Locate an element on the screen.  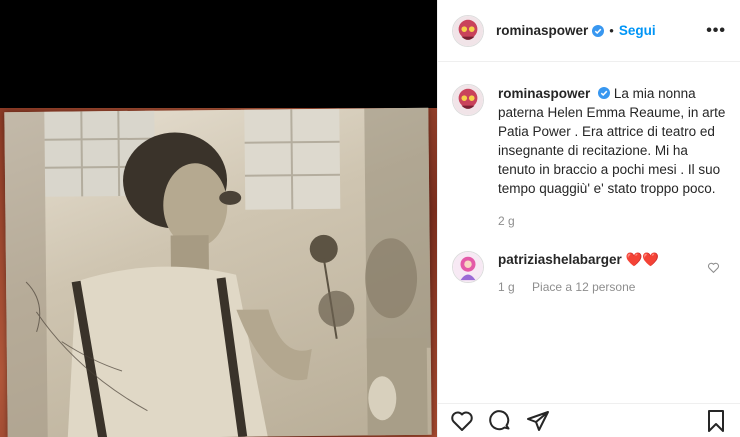
reply-meta: 1 g Piace a 12 persone is located at coordinates (612, 287).